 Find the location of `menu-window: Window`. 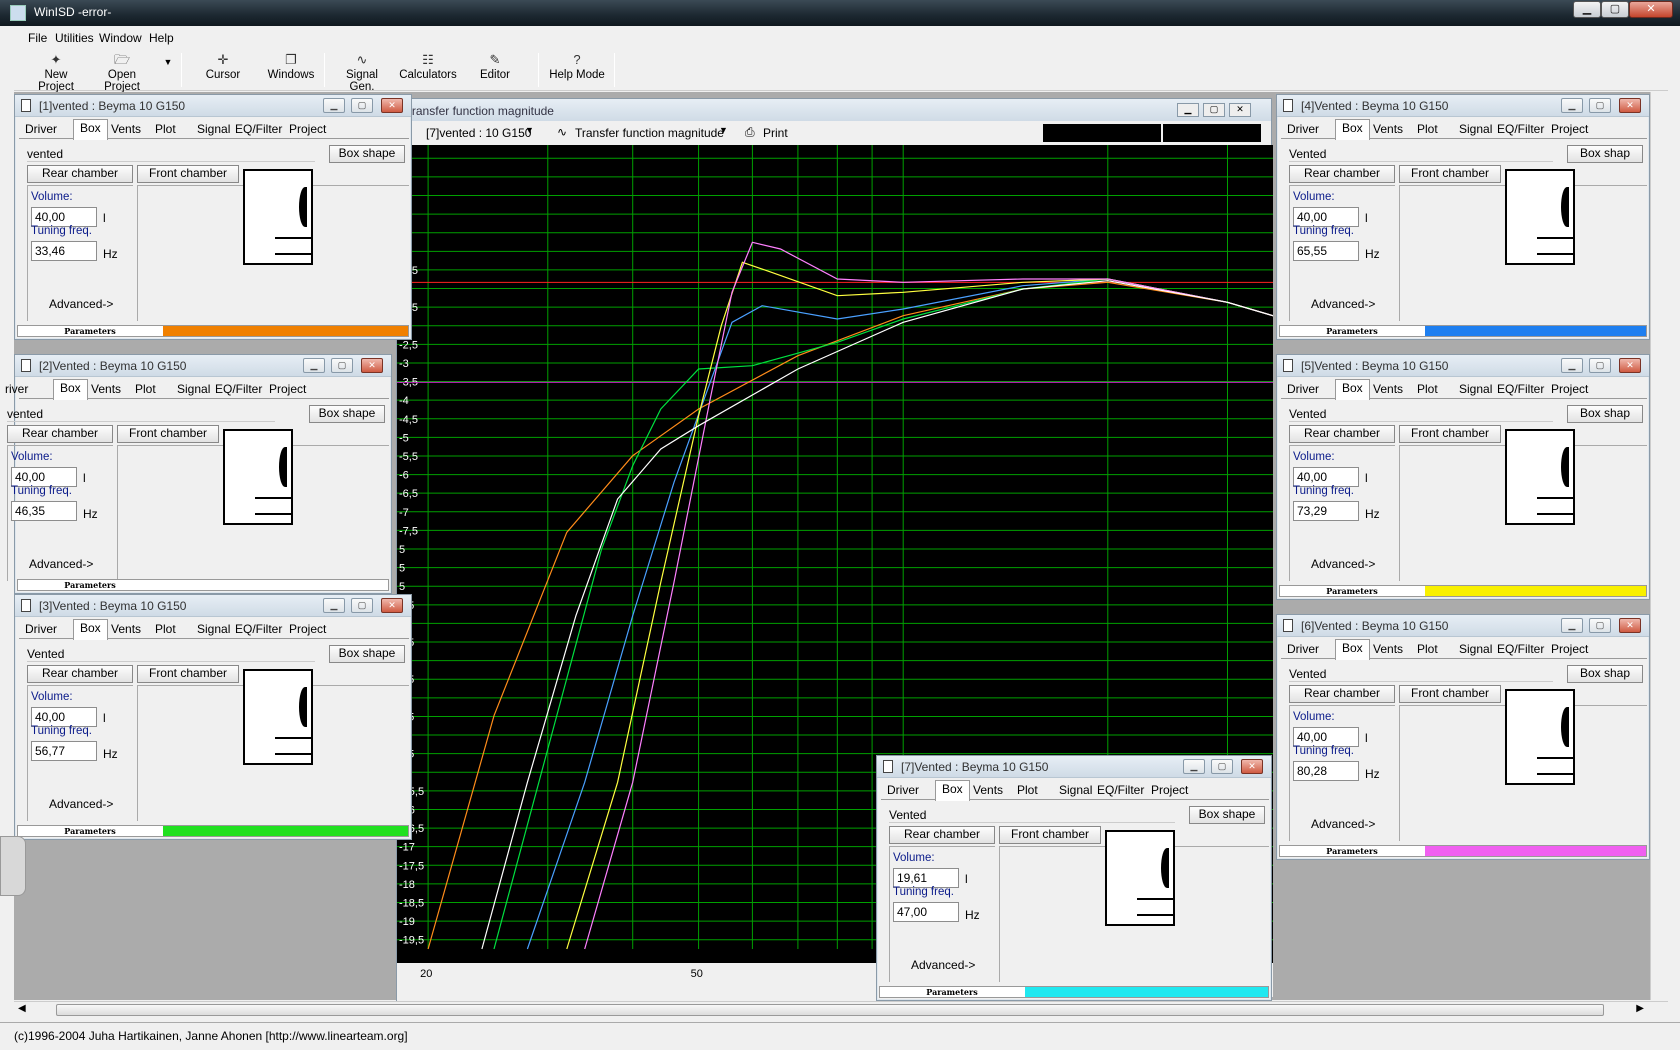

menu-window: Window is located at coordinates (120, 38).